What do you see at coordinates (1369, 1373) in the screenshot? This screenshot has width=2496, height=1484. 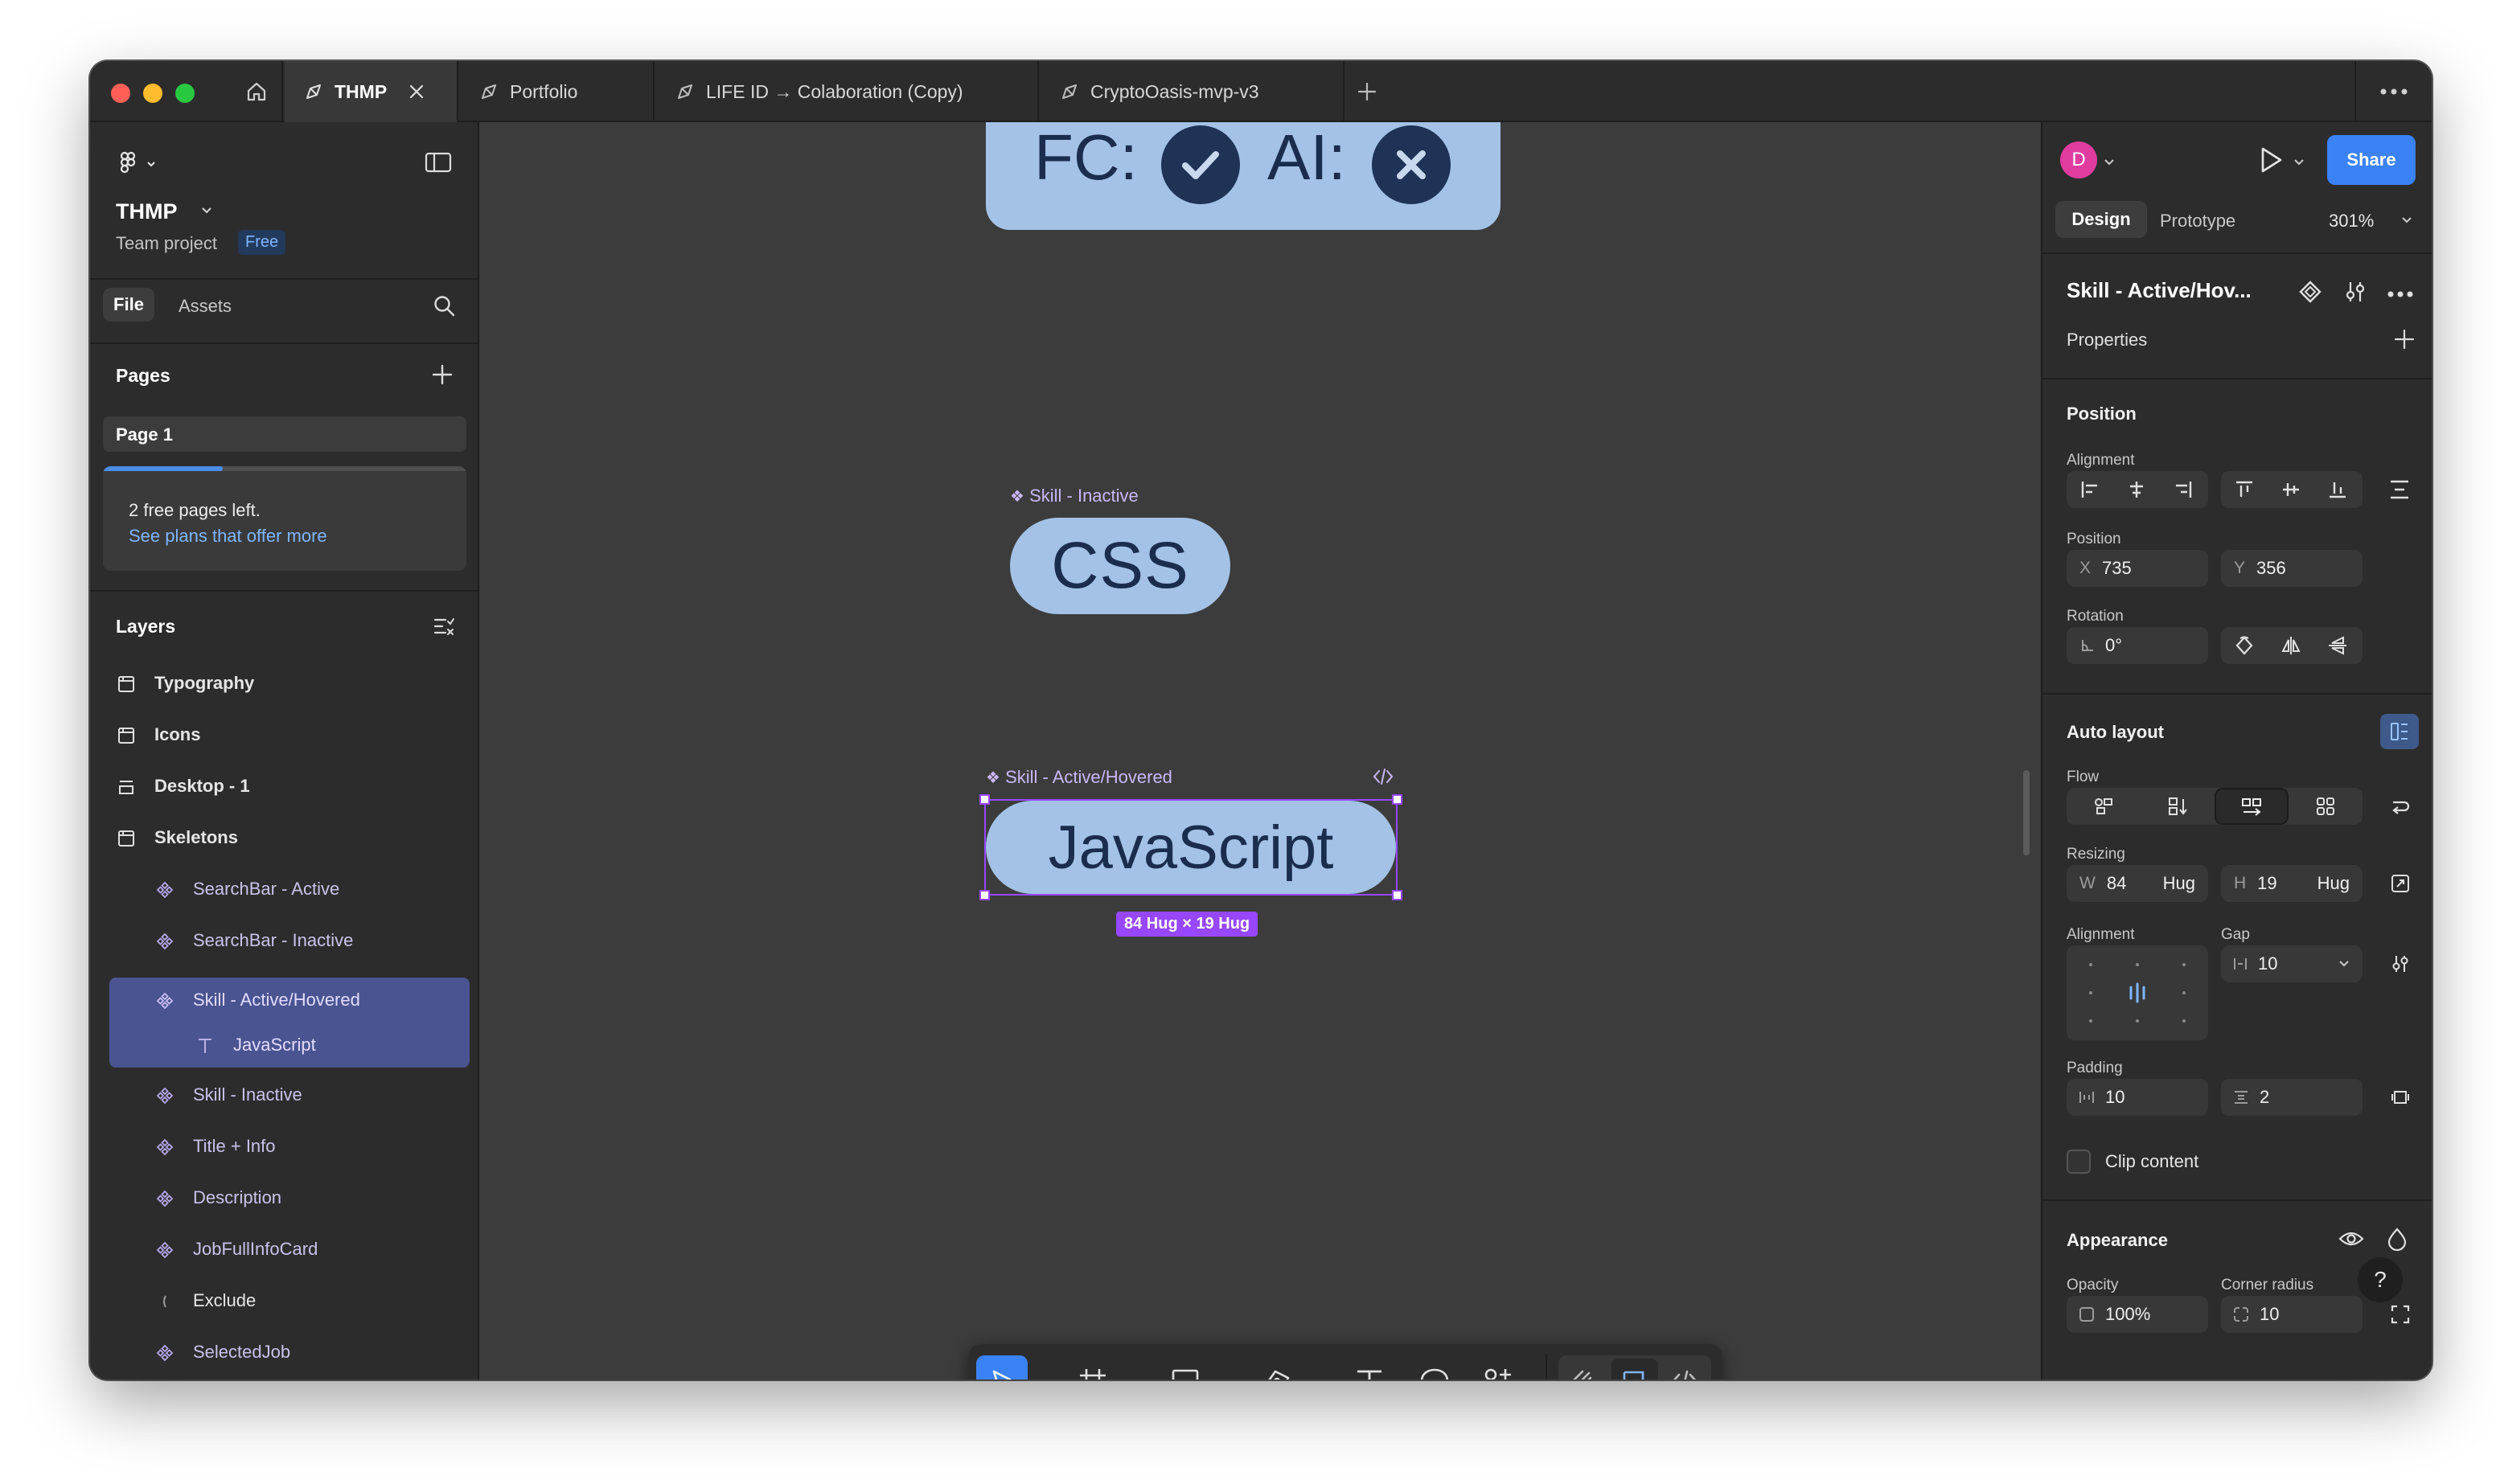 I see `text-tool-icon` at bounding box center [1369, 1373].